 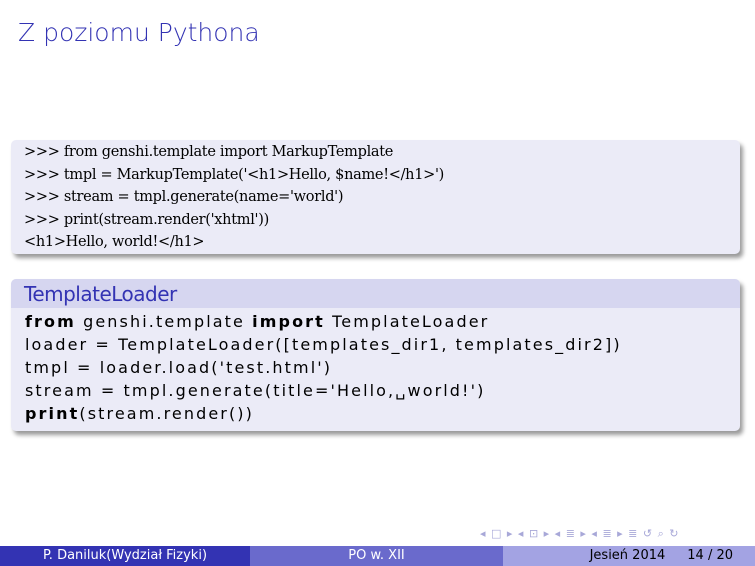 I want to click on code-line: >>> print(stream.render('xhtml')), so click(x=146, y=219).